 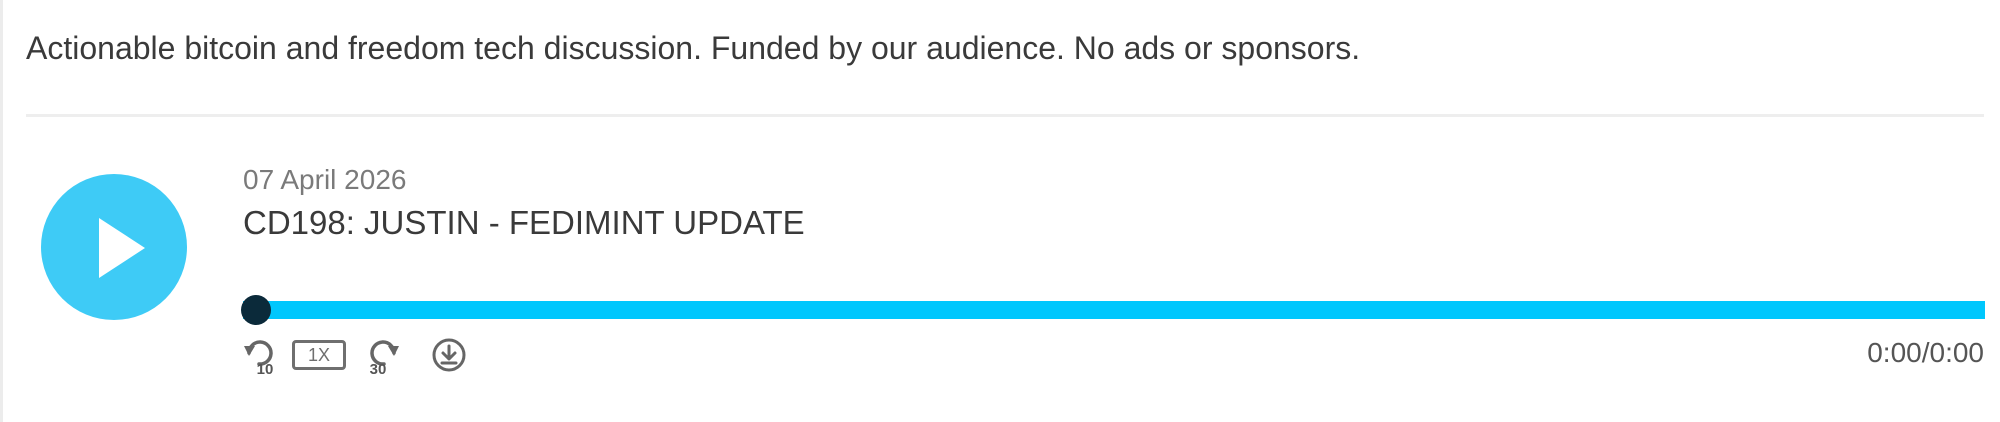 What do you see at coordinates (319, 355) in the screenshot?
I see `playback-speed-button: 1X` at bounding box center [319, 355].